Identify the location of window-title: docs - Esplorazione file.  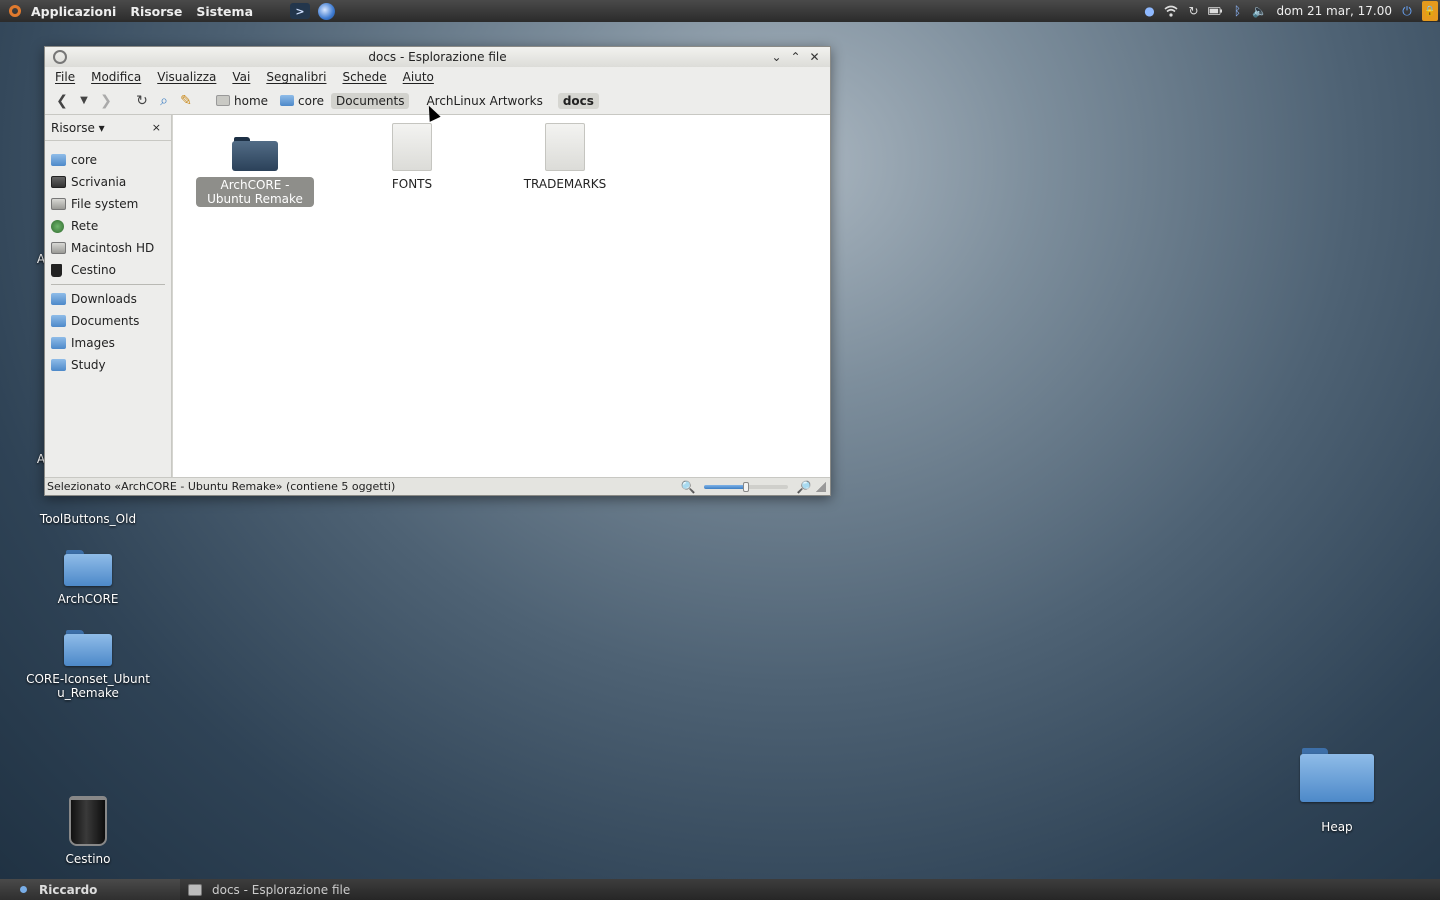
(437, 57).